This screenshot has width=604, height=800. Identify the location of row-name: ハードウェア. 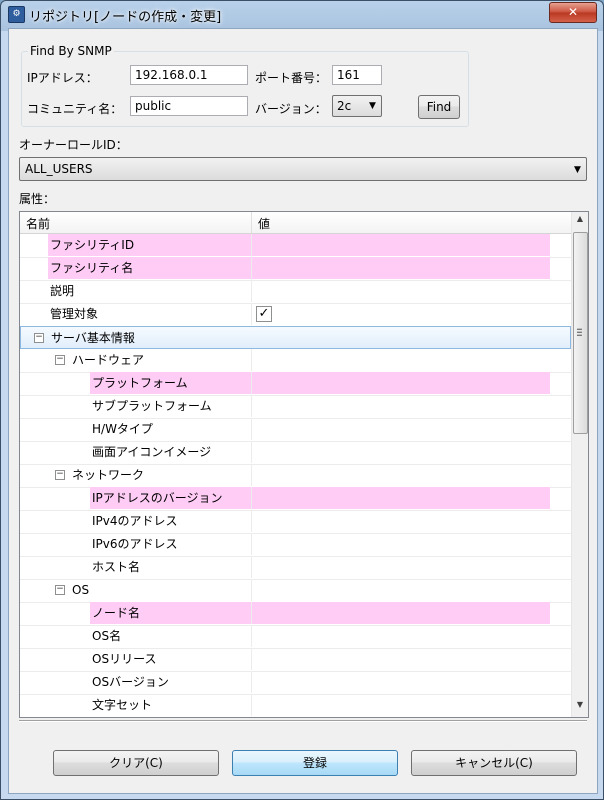
(108, 360).